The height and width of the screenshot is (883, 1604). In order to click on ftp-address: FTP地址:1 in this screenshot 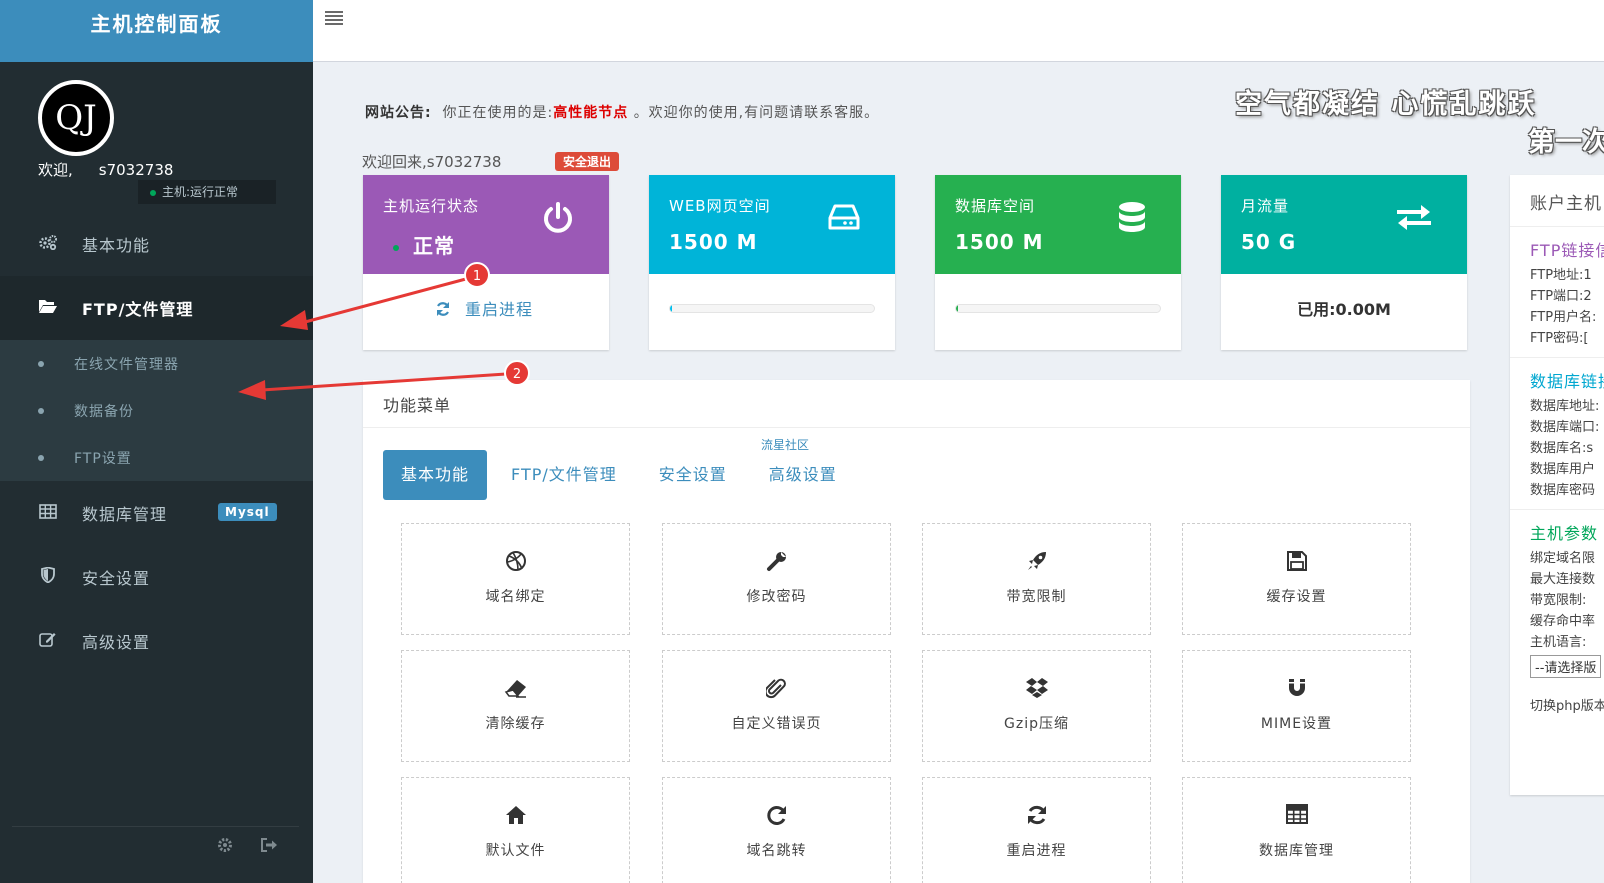, I will do `click(1561, 275)`.